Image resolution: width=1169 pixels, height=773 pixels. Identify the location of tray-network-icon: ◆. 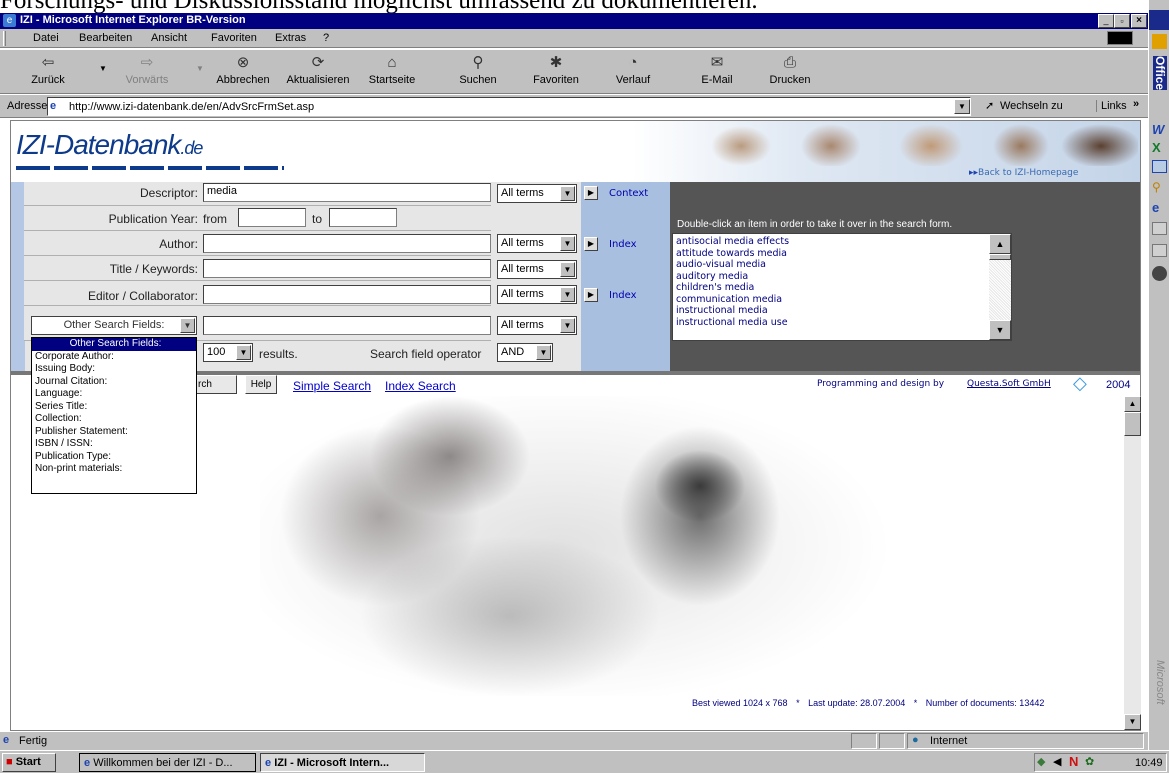
(1041, 761).